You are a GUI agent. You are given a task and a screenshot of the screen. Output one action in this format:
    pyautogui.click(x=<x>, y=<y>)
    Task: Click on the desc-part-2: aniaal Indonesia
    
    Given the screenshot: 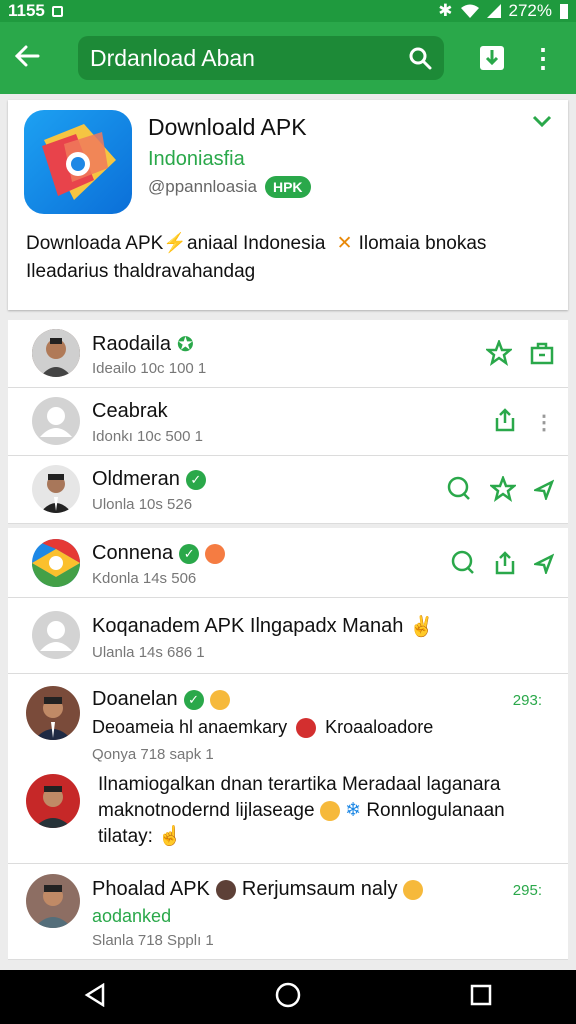 What is the action you would take?
    pyautogui.click(x=256, y=243)
    